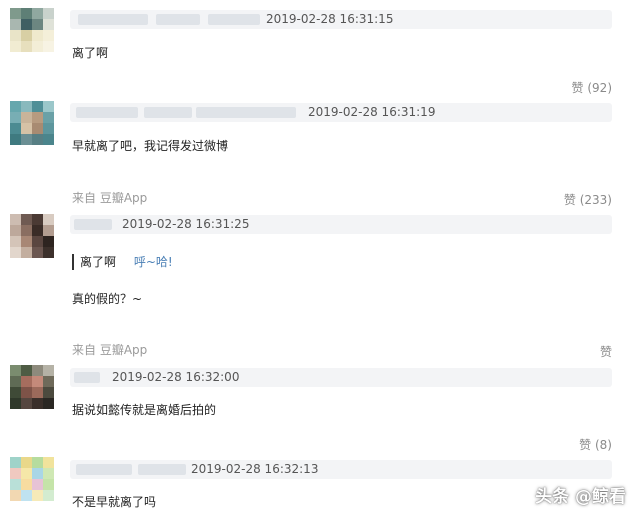  I want to click on comment-header: 2019-02-28 16:31:25, so click(341, 224).